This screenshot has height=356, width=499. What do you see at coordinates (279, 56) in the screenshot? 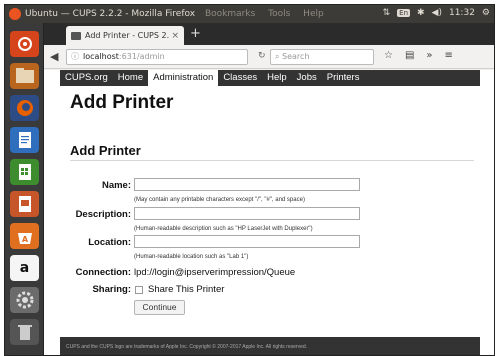
I see `search-icon: ⌕` at bounding box center [279, 56].